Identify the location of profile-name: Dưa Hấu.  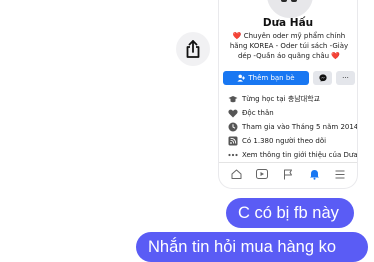
(288, 23).